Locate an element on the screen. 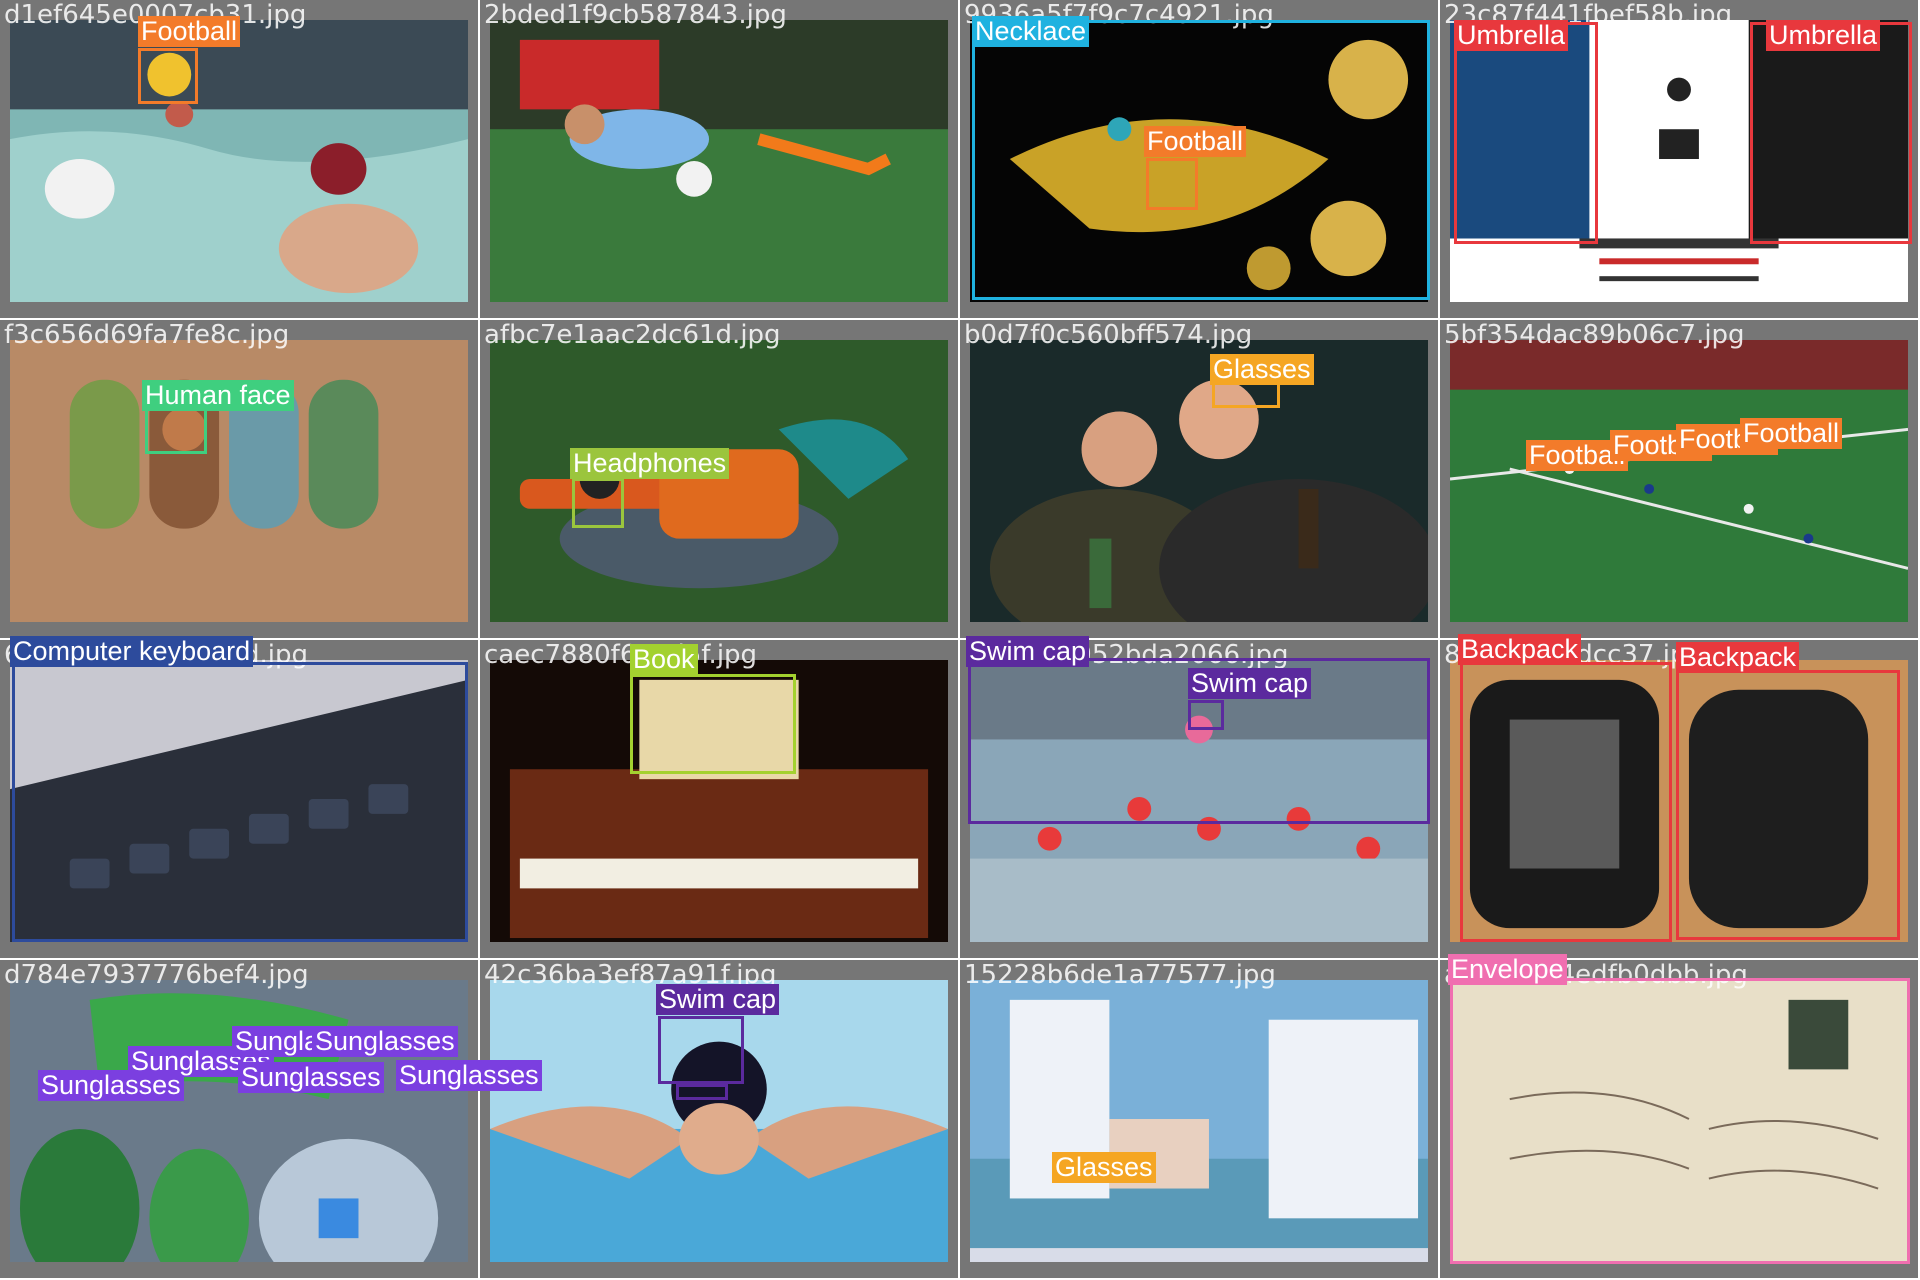  filename: caec7880f6aad5f.jpg is located at coordinates (621, 655).